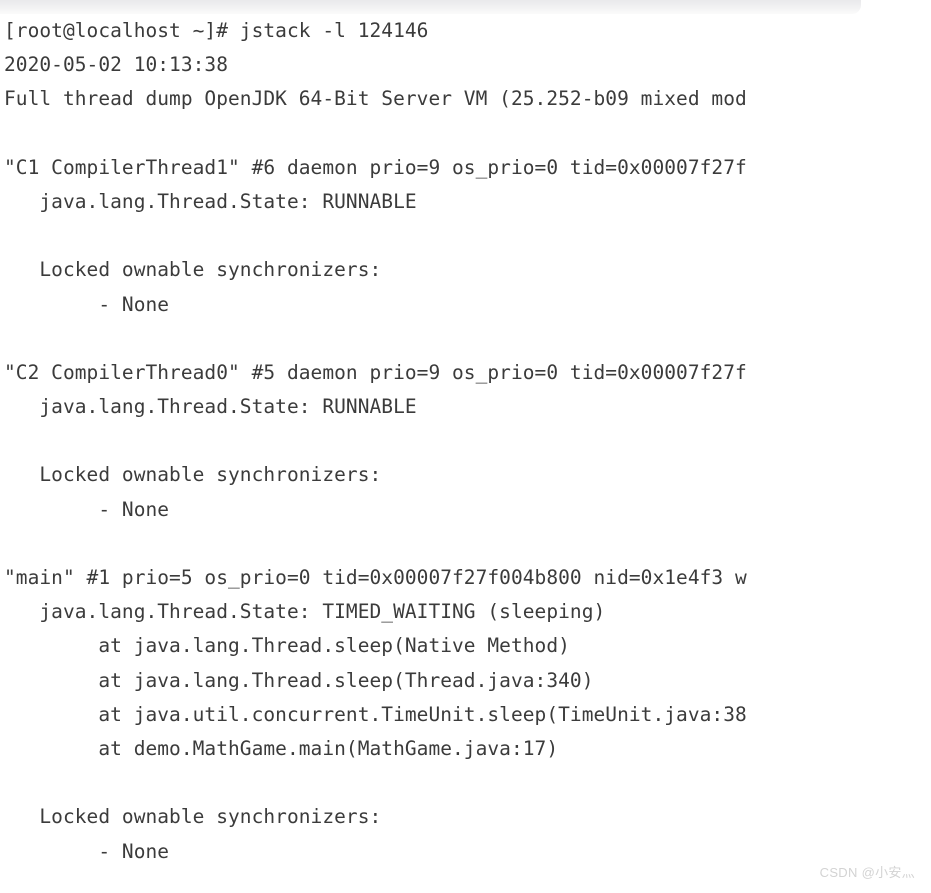 This screenshot has width=931, height=893. What do you see at coordinates (430, 7) in the screenshot?
I see `window-top-bar` at bounding box center [430, 7].